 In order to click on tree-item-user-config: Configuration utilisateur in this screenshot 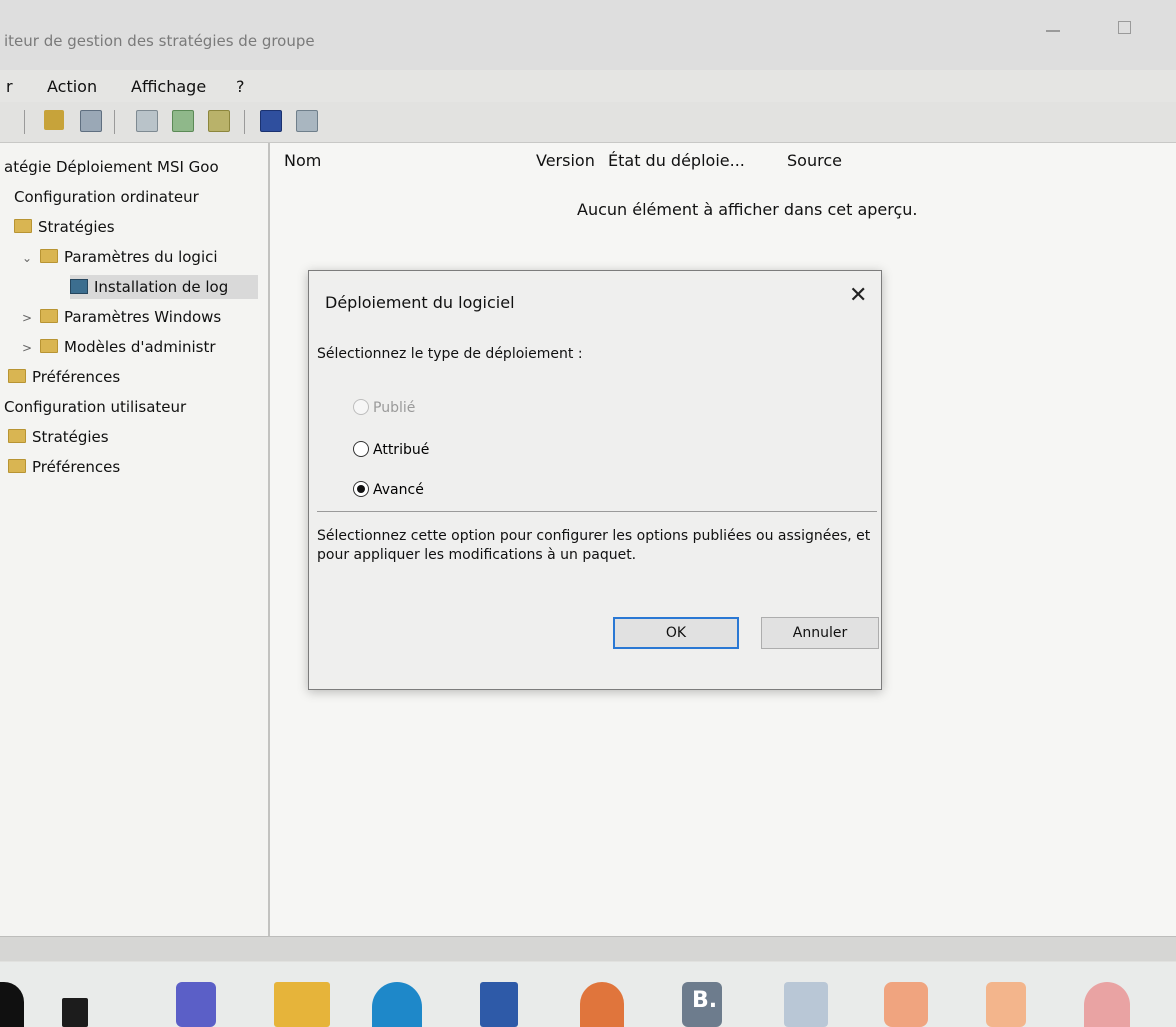, I will do `click(135, 407)`.